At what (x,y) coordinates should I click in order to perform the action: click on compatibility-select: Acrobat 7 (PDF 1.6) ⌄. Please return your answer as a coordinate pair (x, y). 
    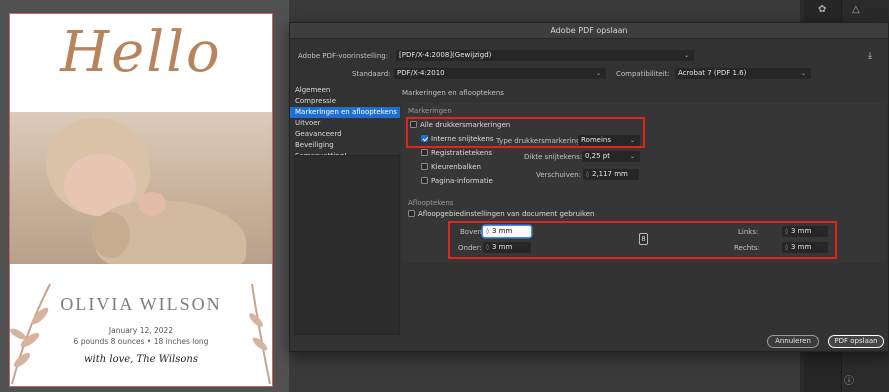
    Looking at the image, I should click on (743, 73).